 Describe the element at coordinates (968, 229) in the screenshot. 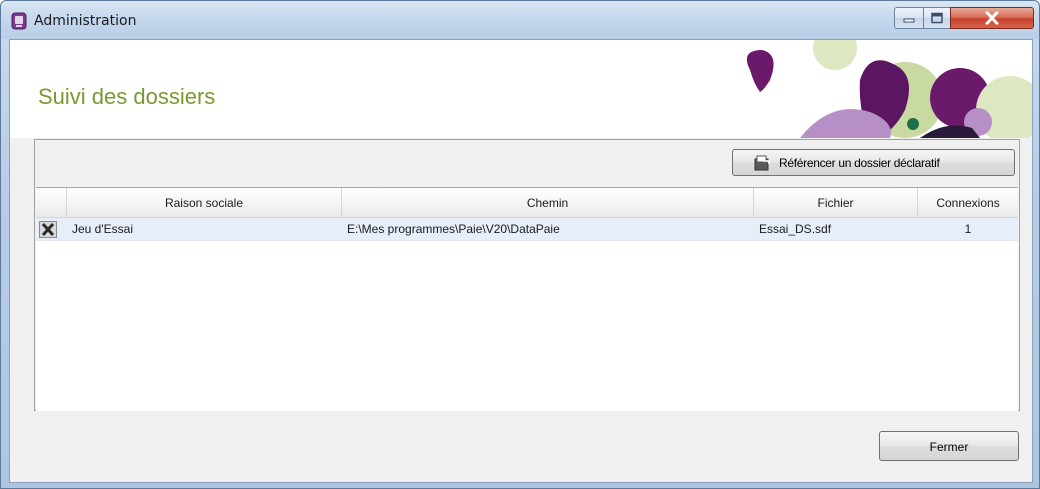

I see `cell-connexions: 1` at that location.